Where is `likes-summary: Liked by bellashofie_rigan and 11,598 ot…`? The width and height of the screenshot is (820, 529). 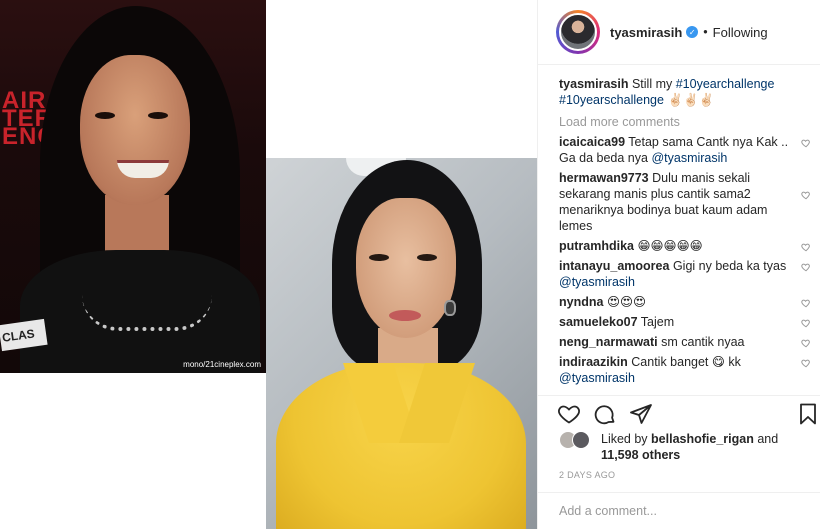 likes-summary: Liked by bellashofie_rigan and 11,598 ot… is located at coordinates (684, 448).